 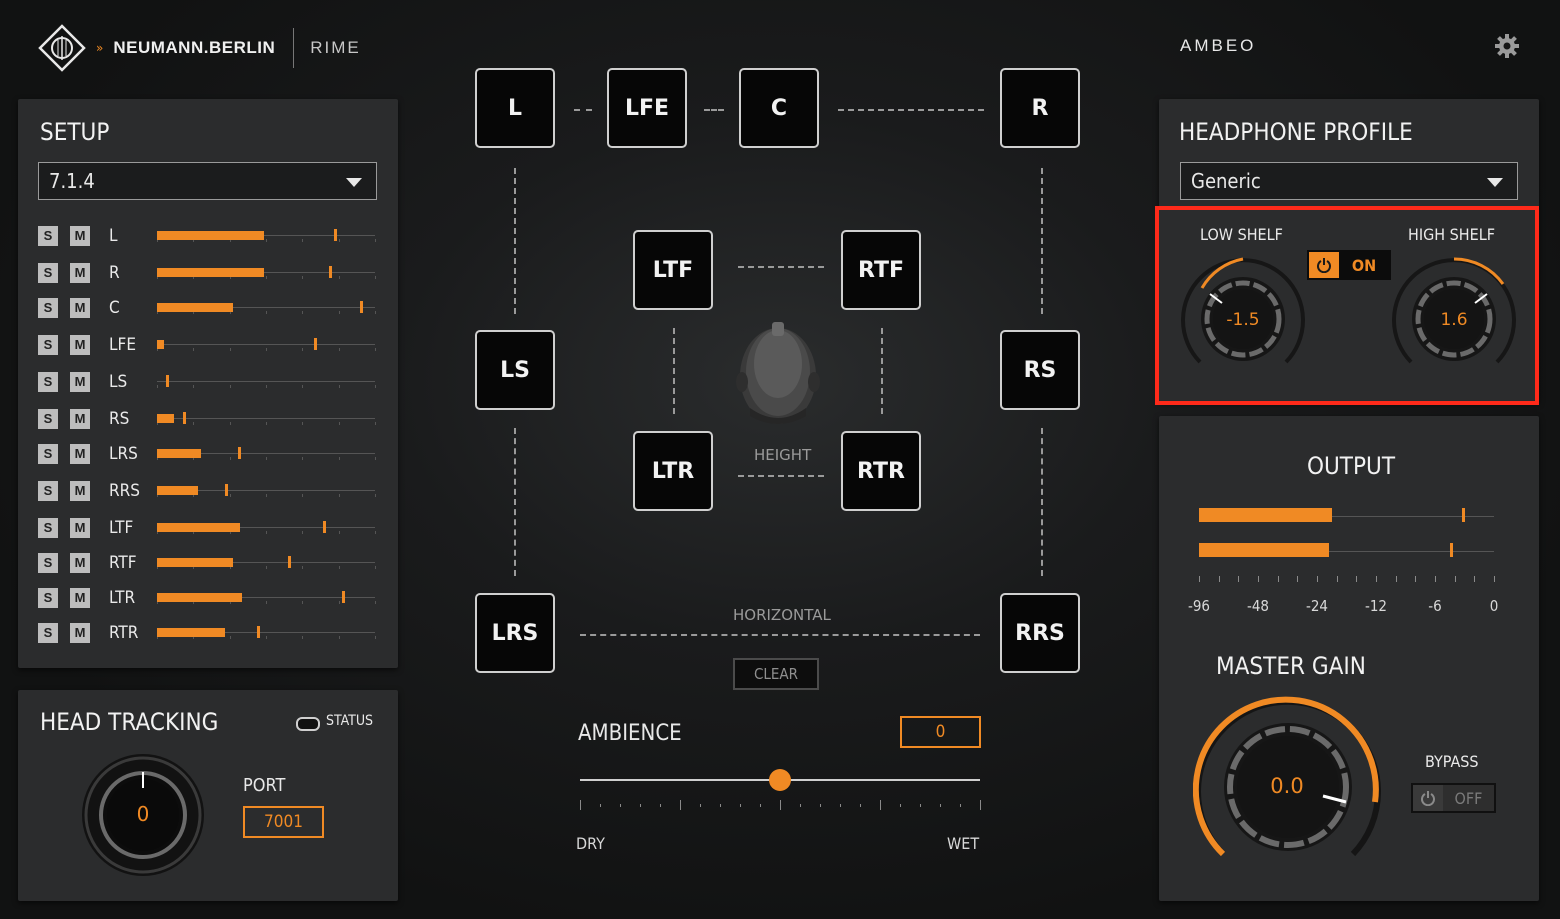 I want to click on speaker-LRS: LRS, so click(x=515, y=633).